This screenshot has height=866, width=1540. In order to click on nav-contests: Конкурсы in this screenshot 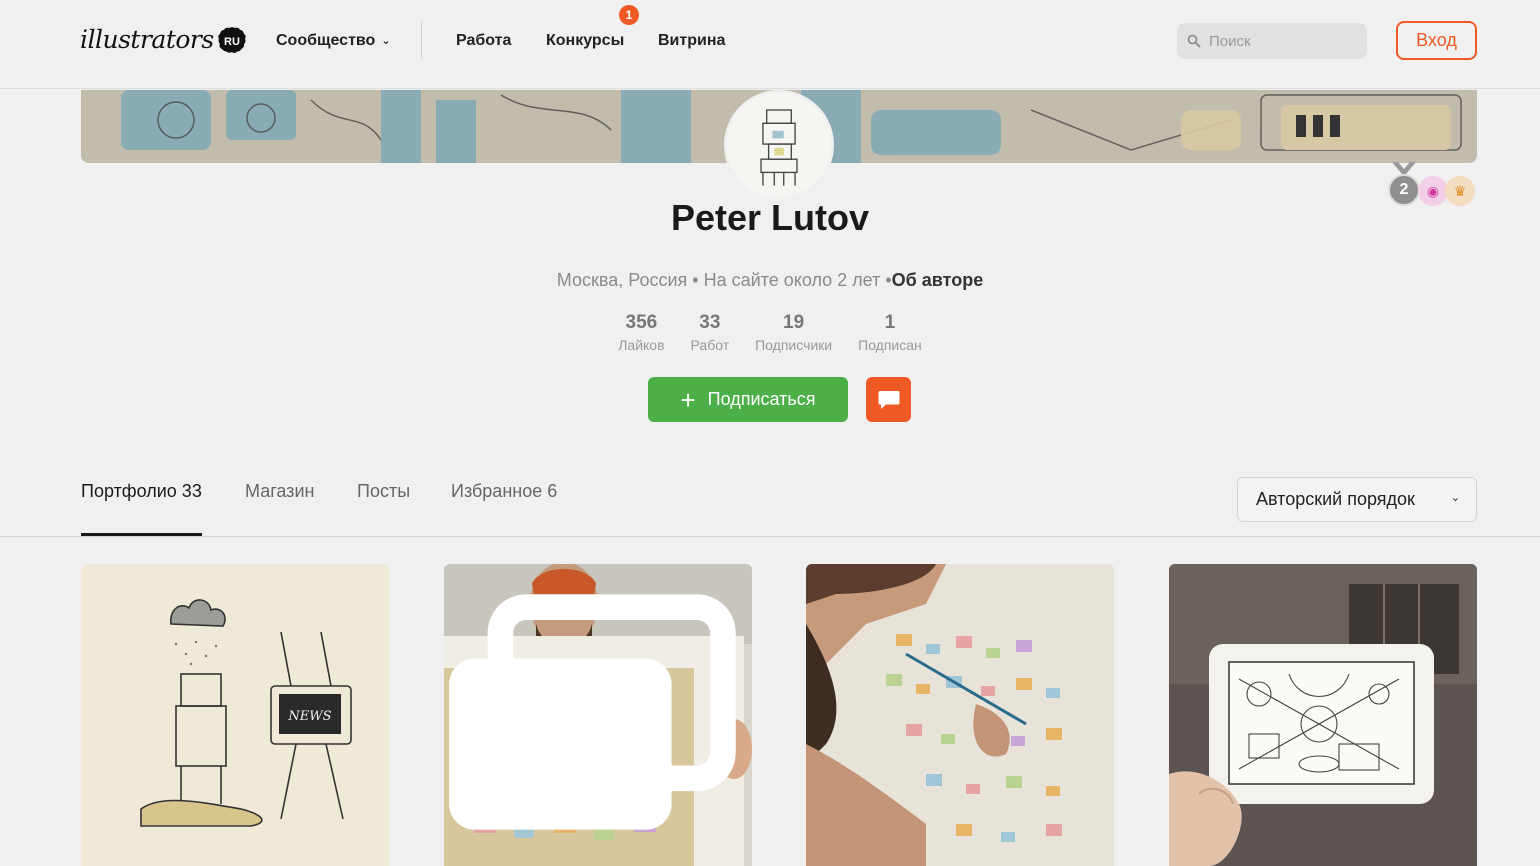, I will do `click(585, 41)`.